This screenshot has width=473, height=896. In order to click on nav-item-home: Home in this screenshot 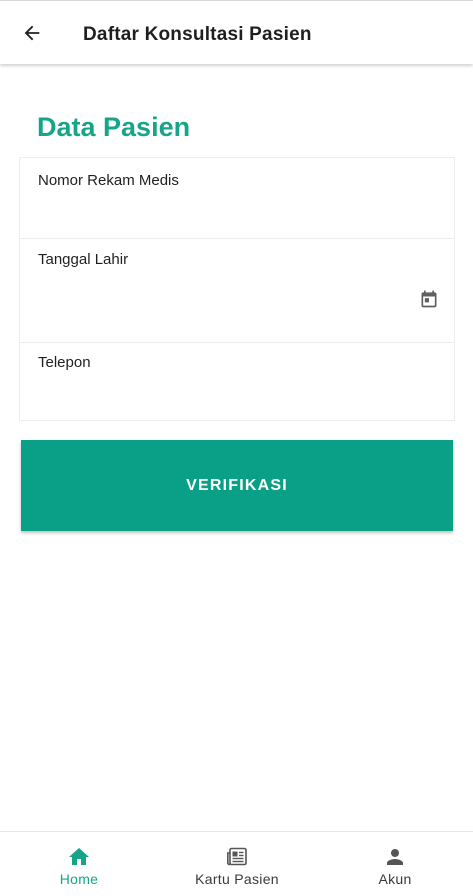, I will do `click(79, 864)`.